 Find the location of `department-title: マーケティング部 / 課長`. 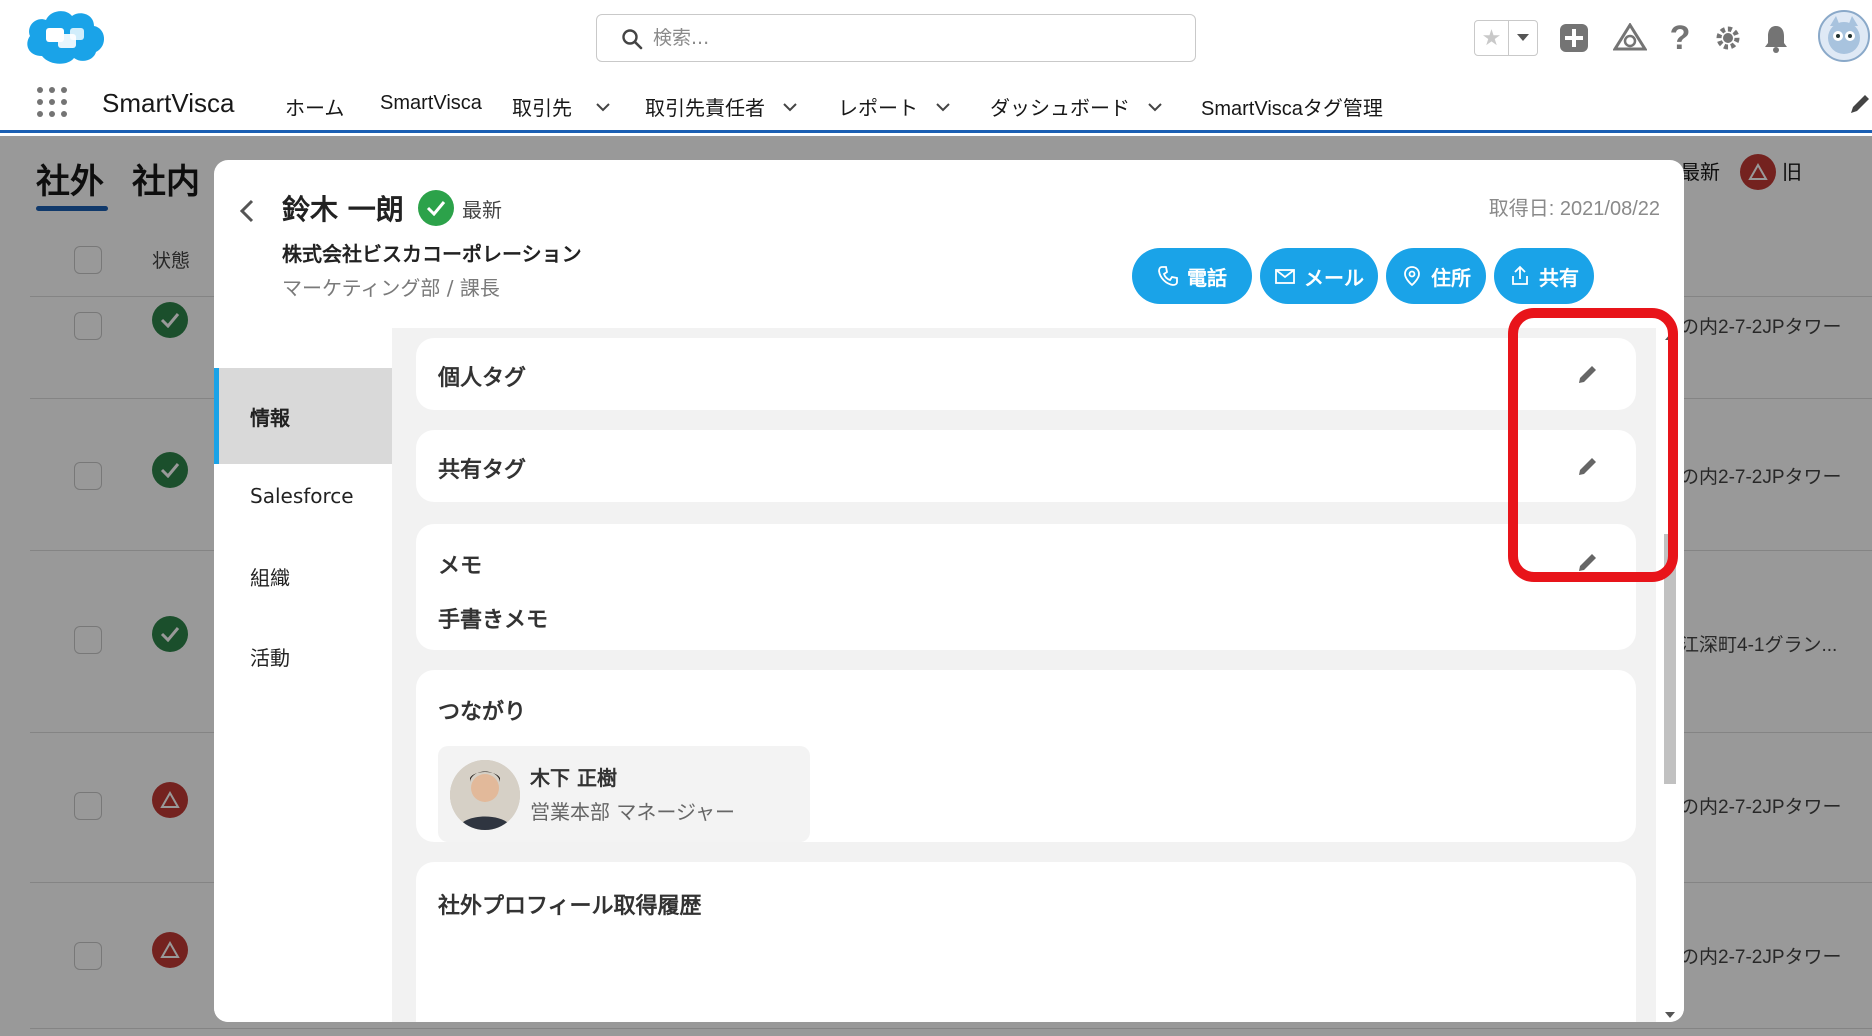

department-title: マーケティング部 / 課長 is located at coordinates (391, 288).